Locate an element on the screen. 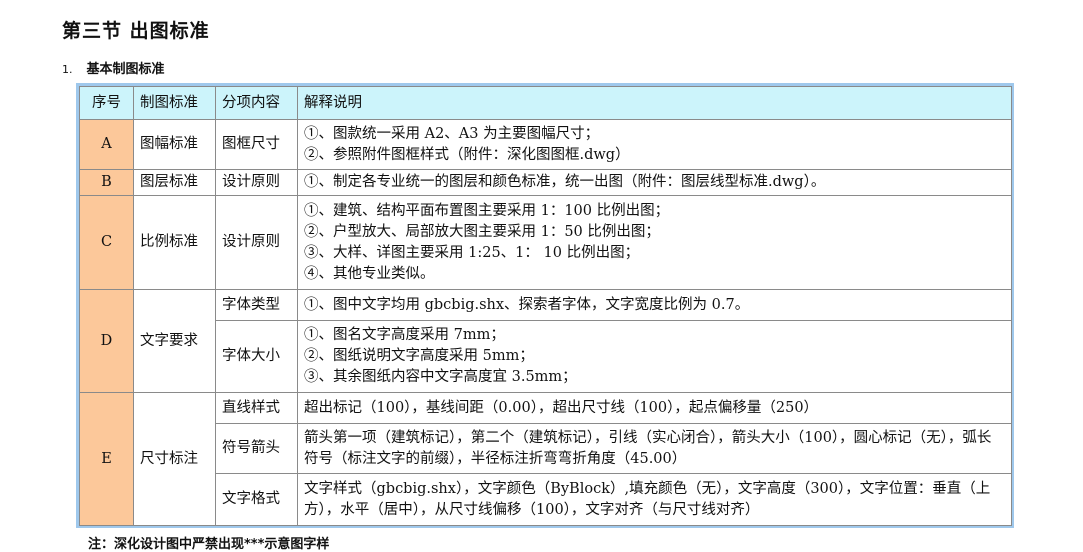 The width and height of the screenshot is (1083, 552). row-item: 直线样式 is located at coordinates (256, 408).